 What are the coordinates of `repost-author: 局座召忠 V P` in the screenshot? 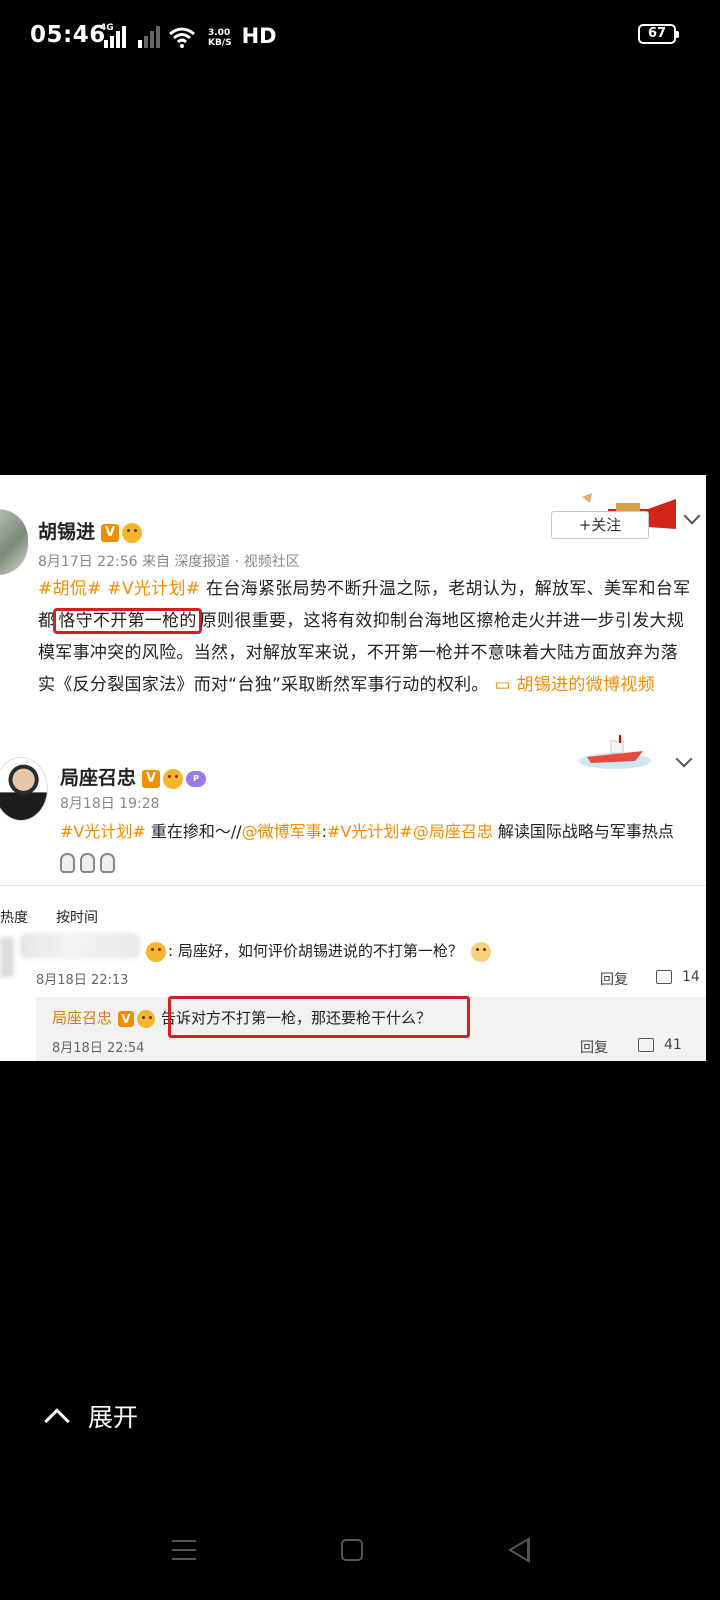 It's located at (133, 776).